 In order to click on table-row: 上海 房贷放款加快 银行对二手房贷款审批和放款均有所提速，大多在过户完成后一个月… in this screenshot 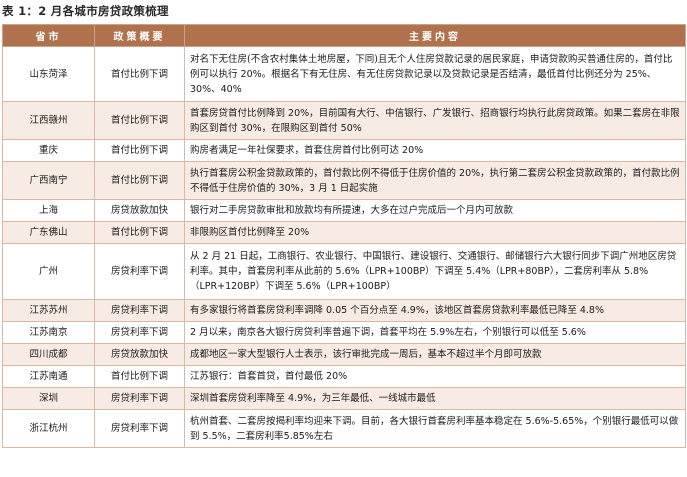, I will do `click(344, 210)`.